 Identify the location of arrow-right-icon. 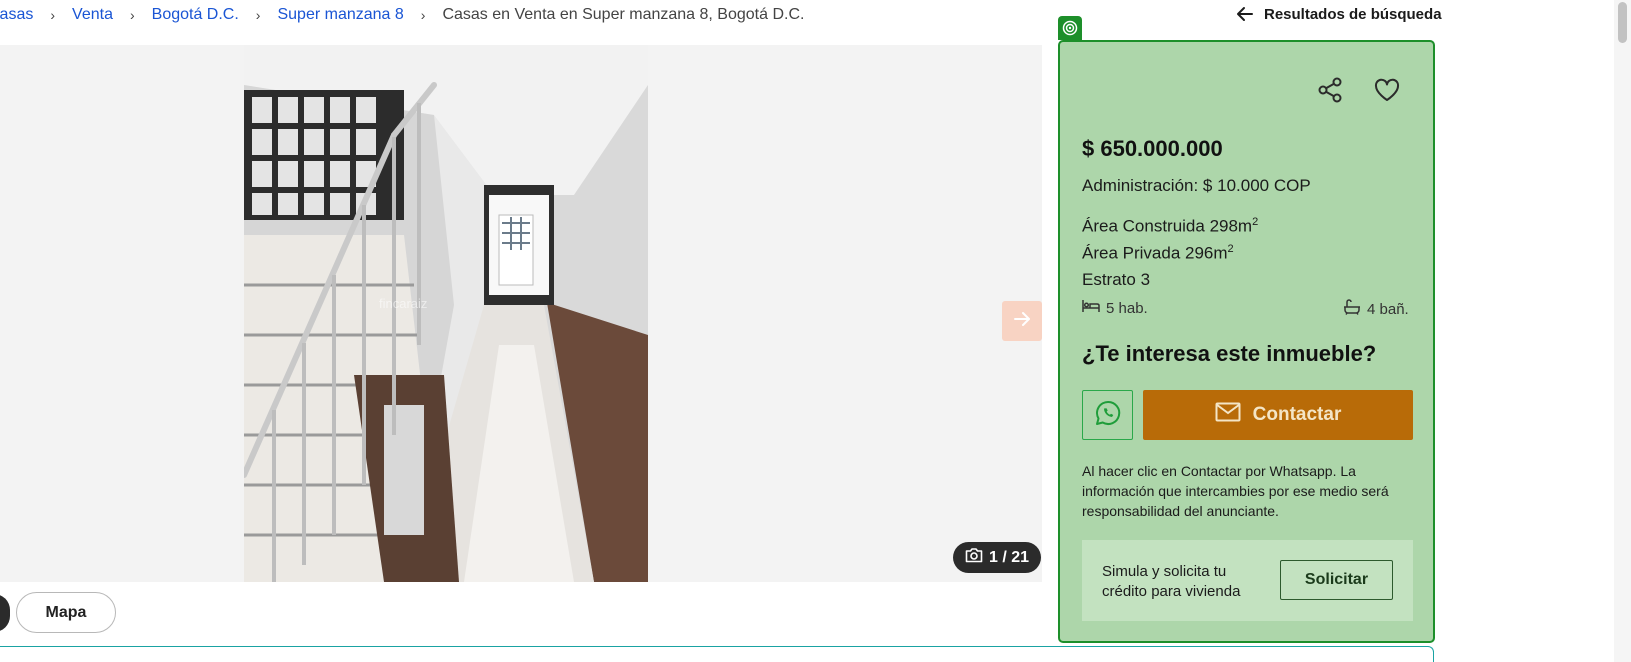
(1022, 321).